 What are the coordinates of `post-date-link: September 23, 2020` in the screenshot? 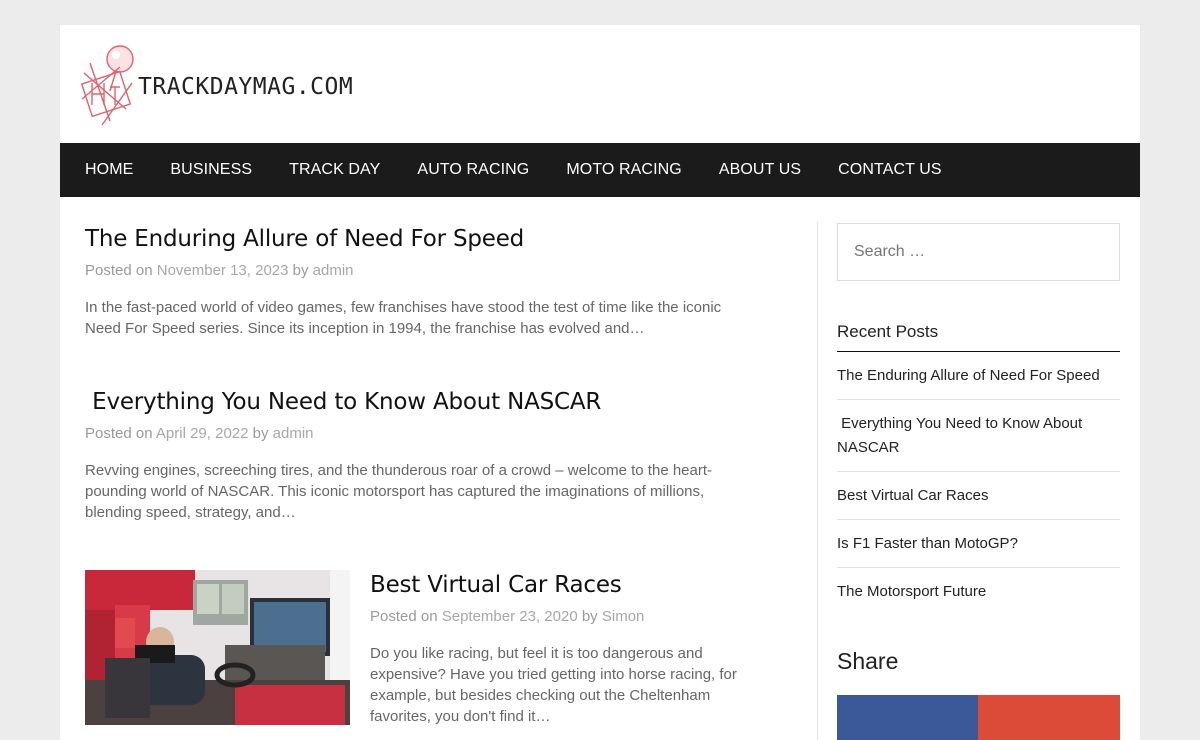 It's located at (510, 616).